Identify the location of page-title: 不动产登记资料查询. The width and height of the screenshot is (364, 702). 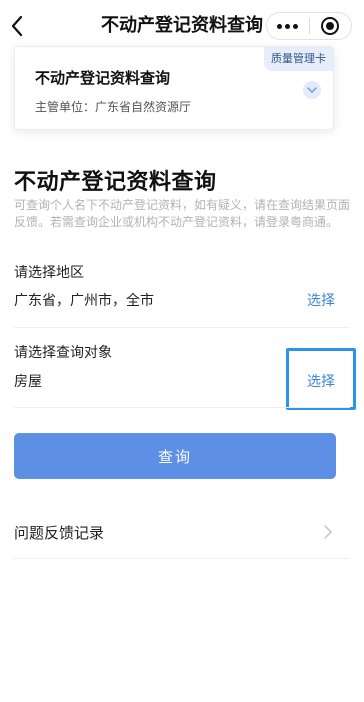
(182, 25).